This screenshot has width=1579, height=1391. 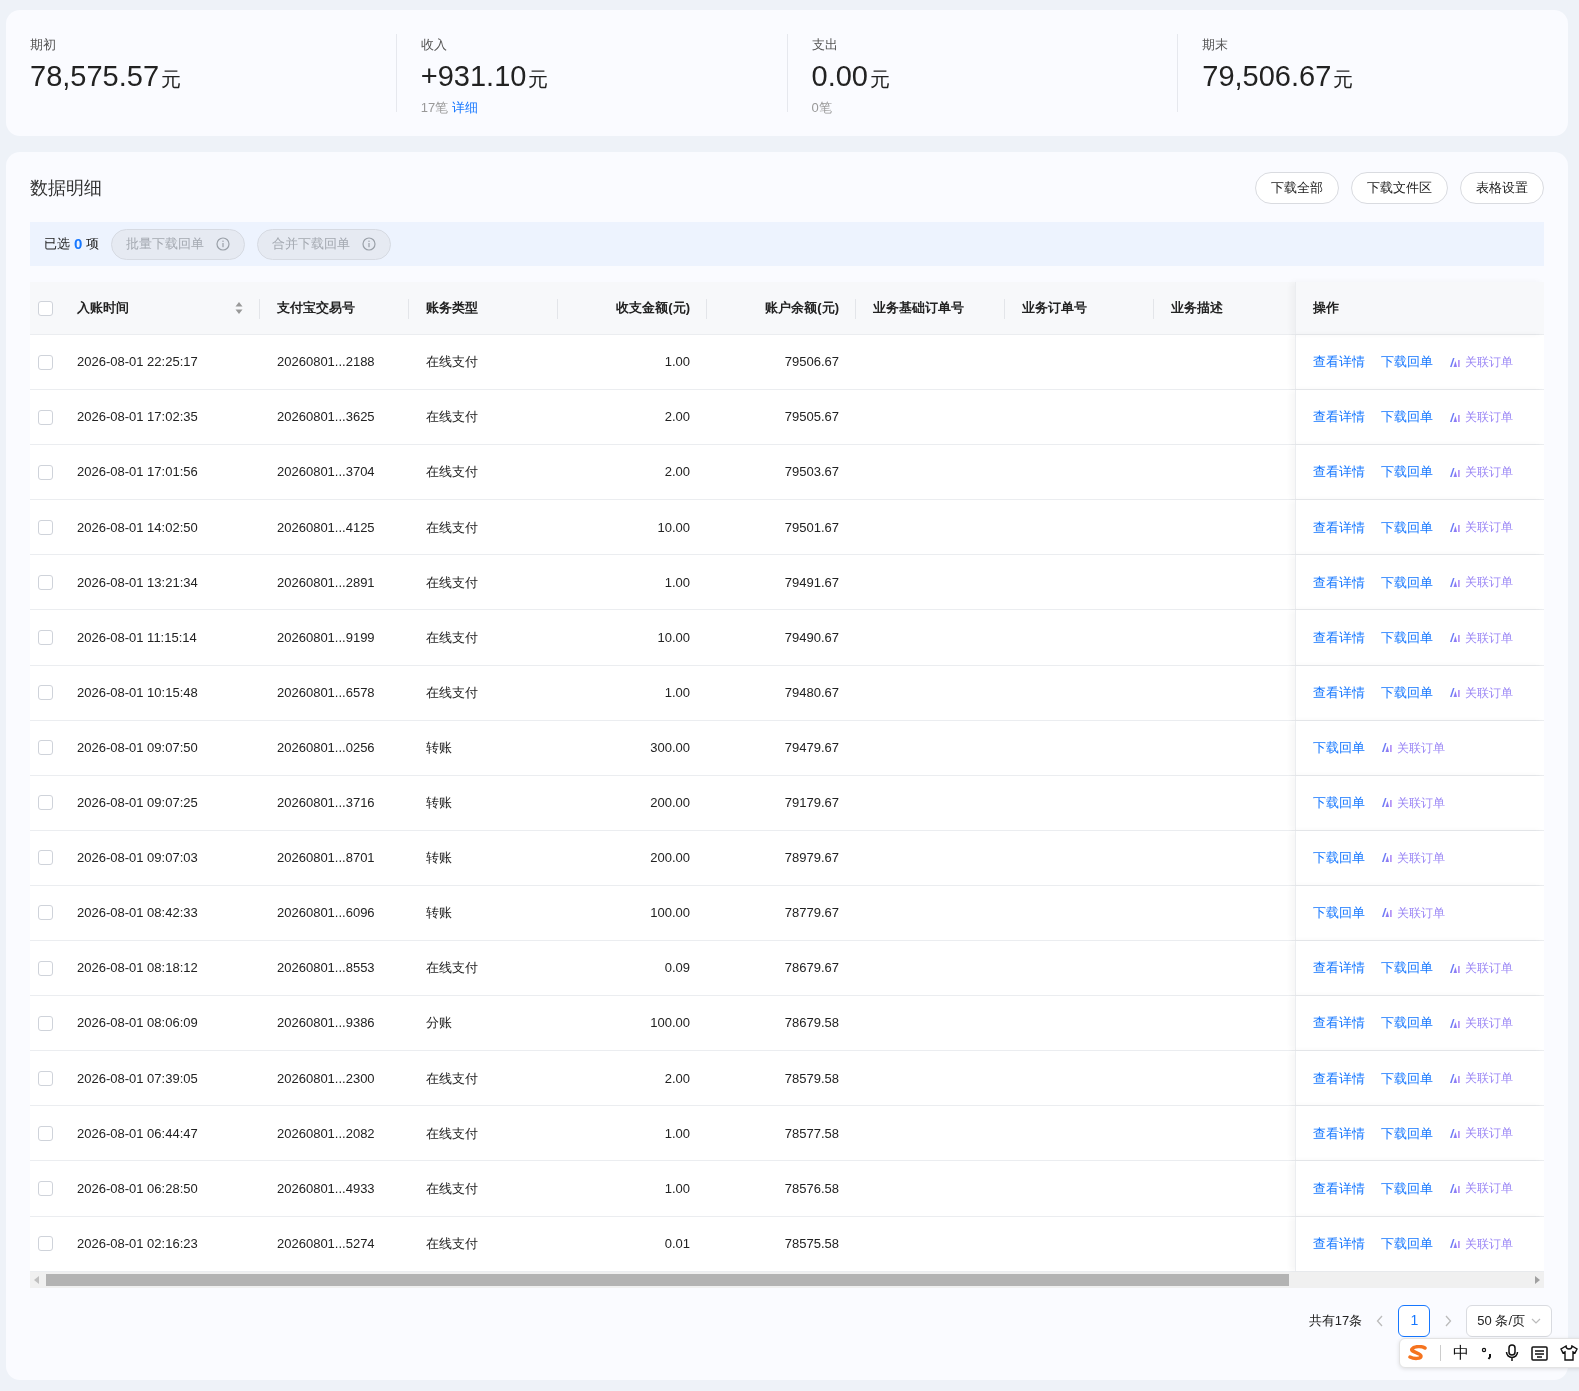 What do you see at coordinates (811, 692) in the screenshot?
I see `table-cell-text: 79480.67` at bounding box center [811, 692].